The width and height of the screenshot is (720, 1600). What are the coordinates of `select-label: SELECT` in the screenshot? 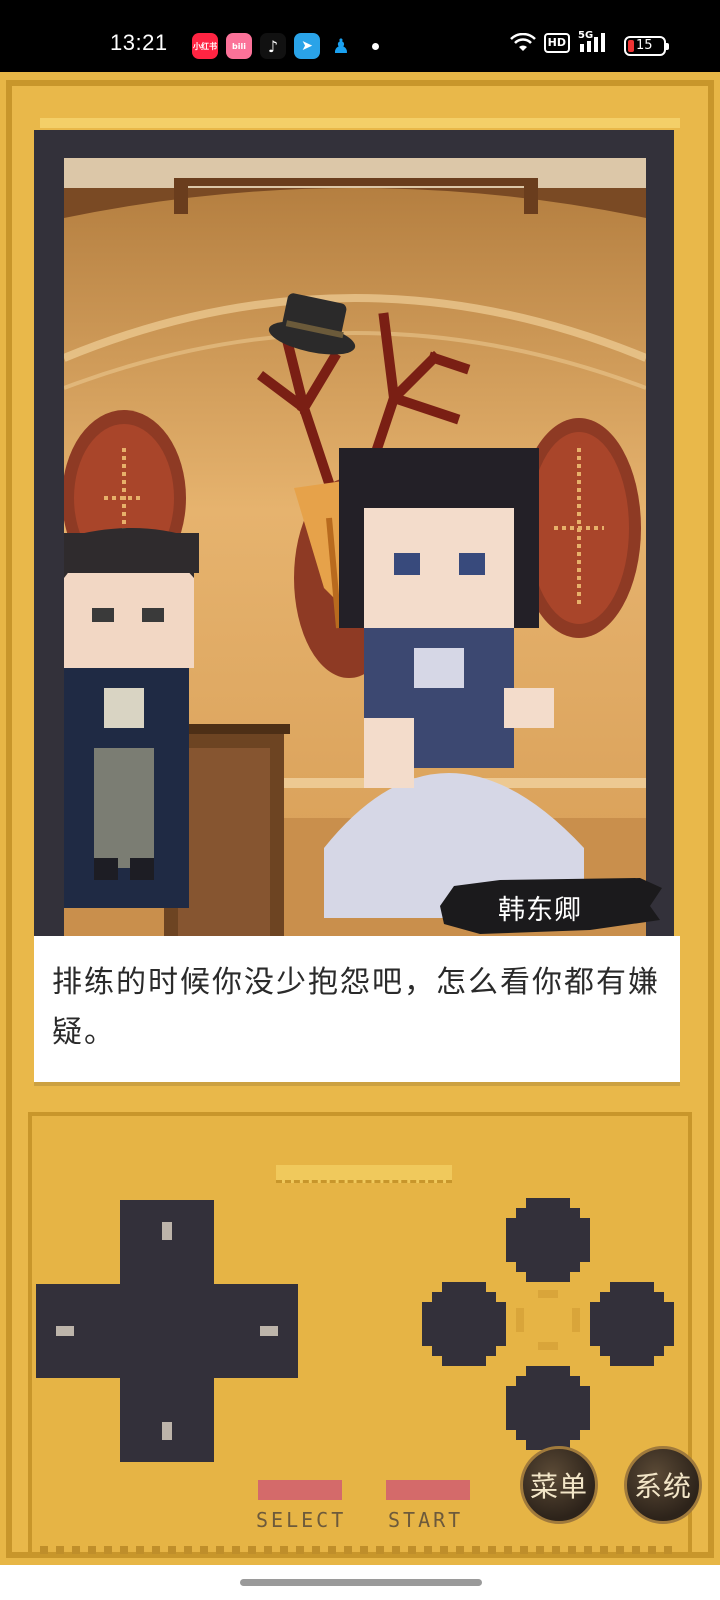 It's located at (301, 1520).